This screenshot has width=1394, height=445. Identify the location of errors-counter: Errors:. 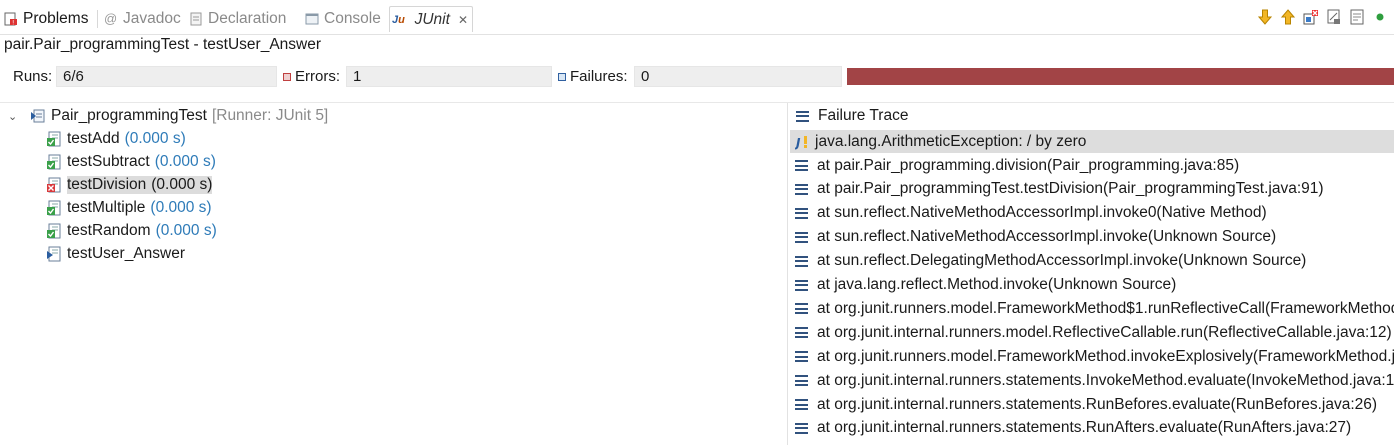
(311, 76).